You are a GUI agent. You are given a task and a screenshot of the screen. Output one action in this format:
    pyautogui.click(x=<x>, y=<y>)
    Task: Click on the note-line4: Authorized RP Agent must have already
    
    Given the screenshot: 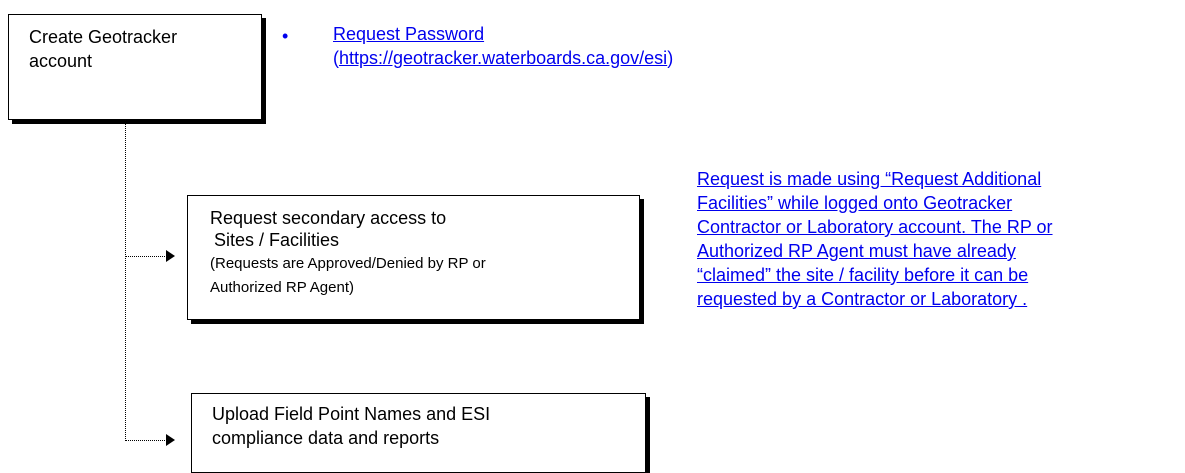 What is the action you would take?
    pyautogui.click(x=856, y=251)
    